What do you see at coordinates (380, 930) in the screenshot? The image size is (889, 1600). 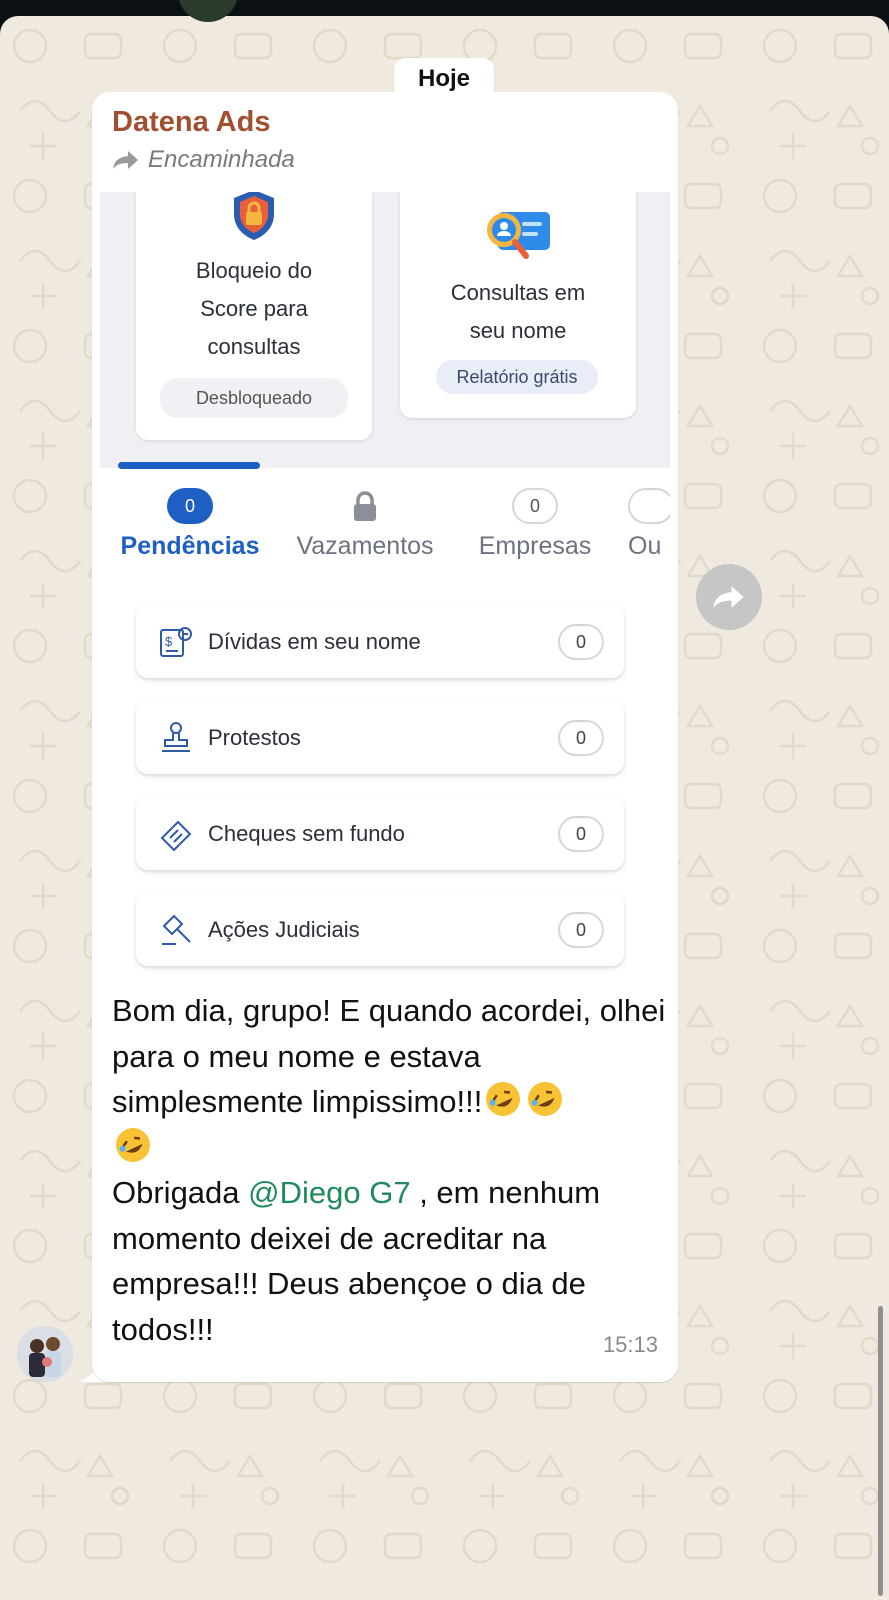 I see `list-item-acoes: Ações Judiciais 0` at bounding box center [380, 930].